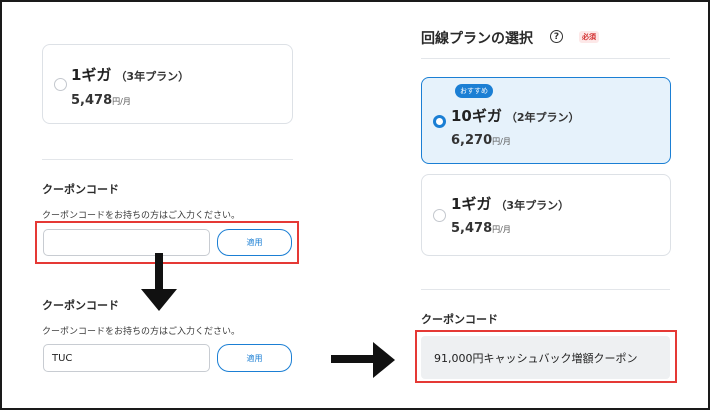  Describe the element at coordinates (476, 116) in the screenshot. I see `plan-name-text: 10ギガ` at that location.